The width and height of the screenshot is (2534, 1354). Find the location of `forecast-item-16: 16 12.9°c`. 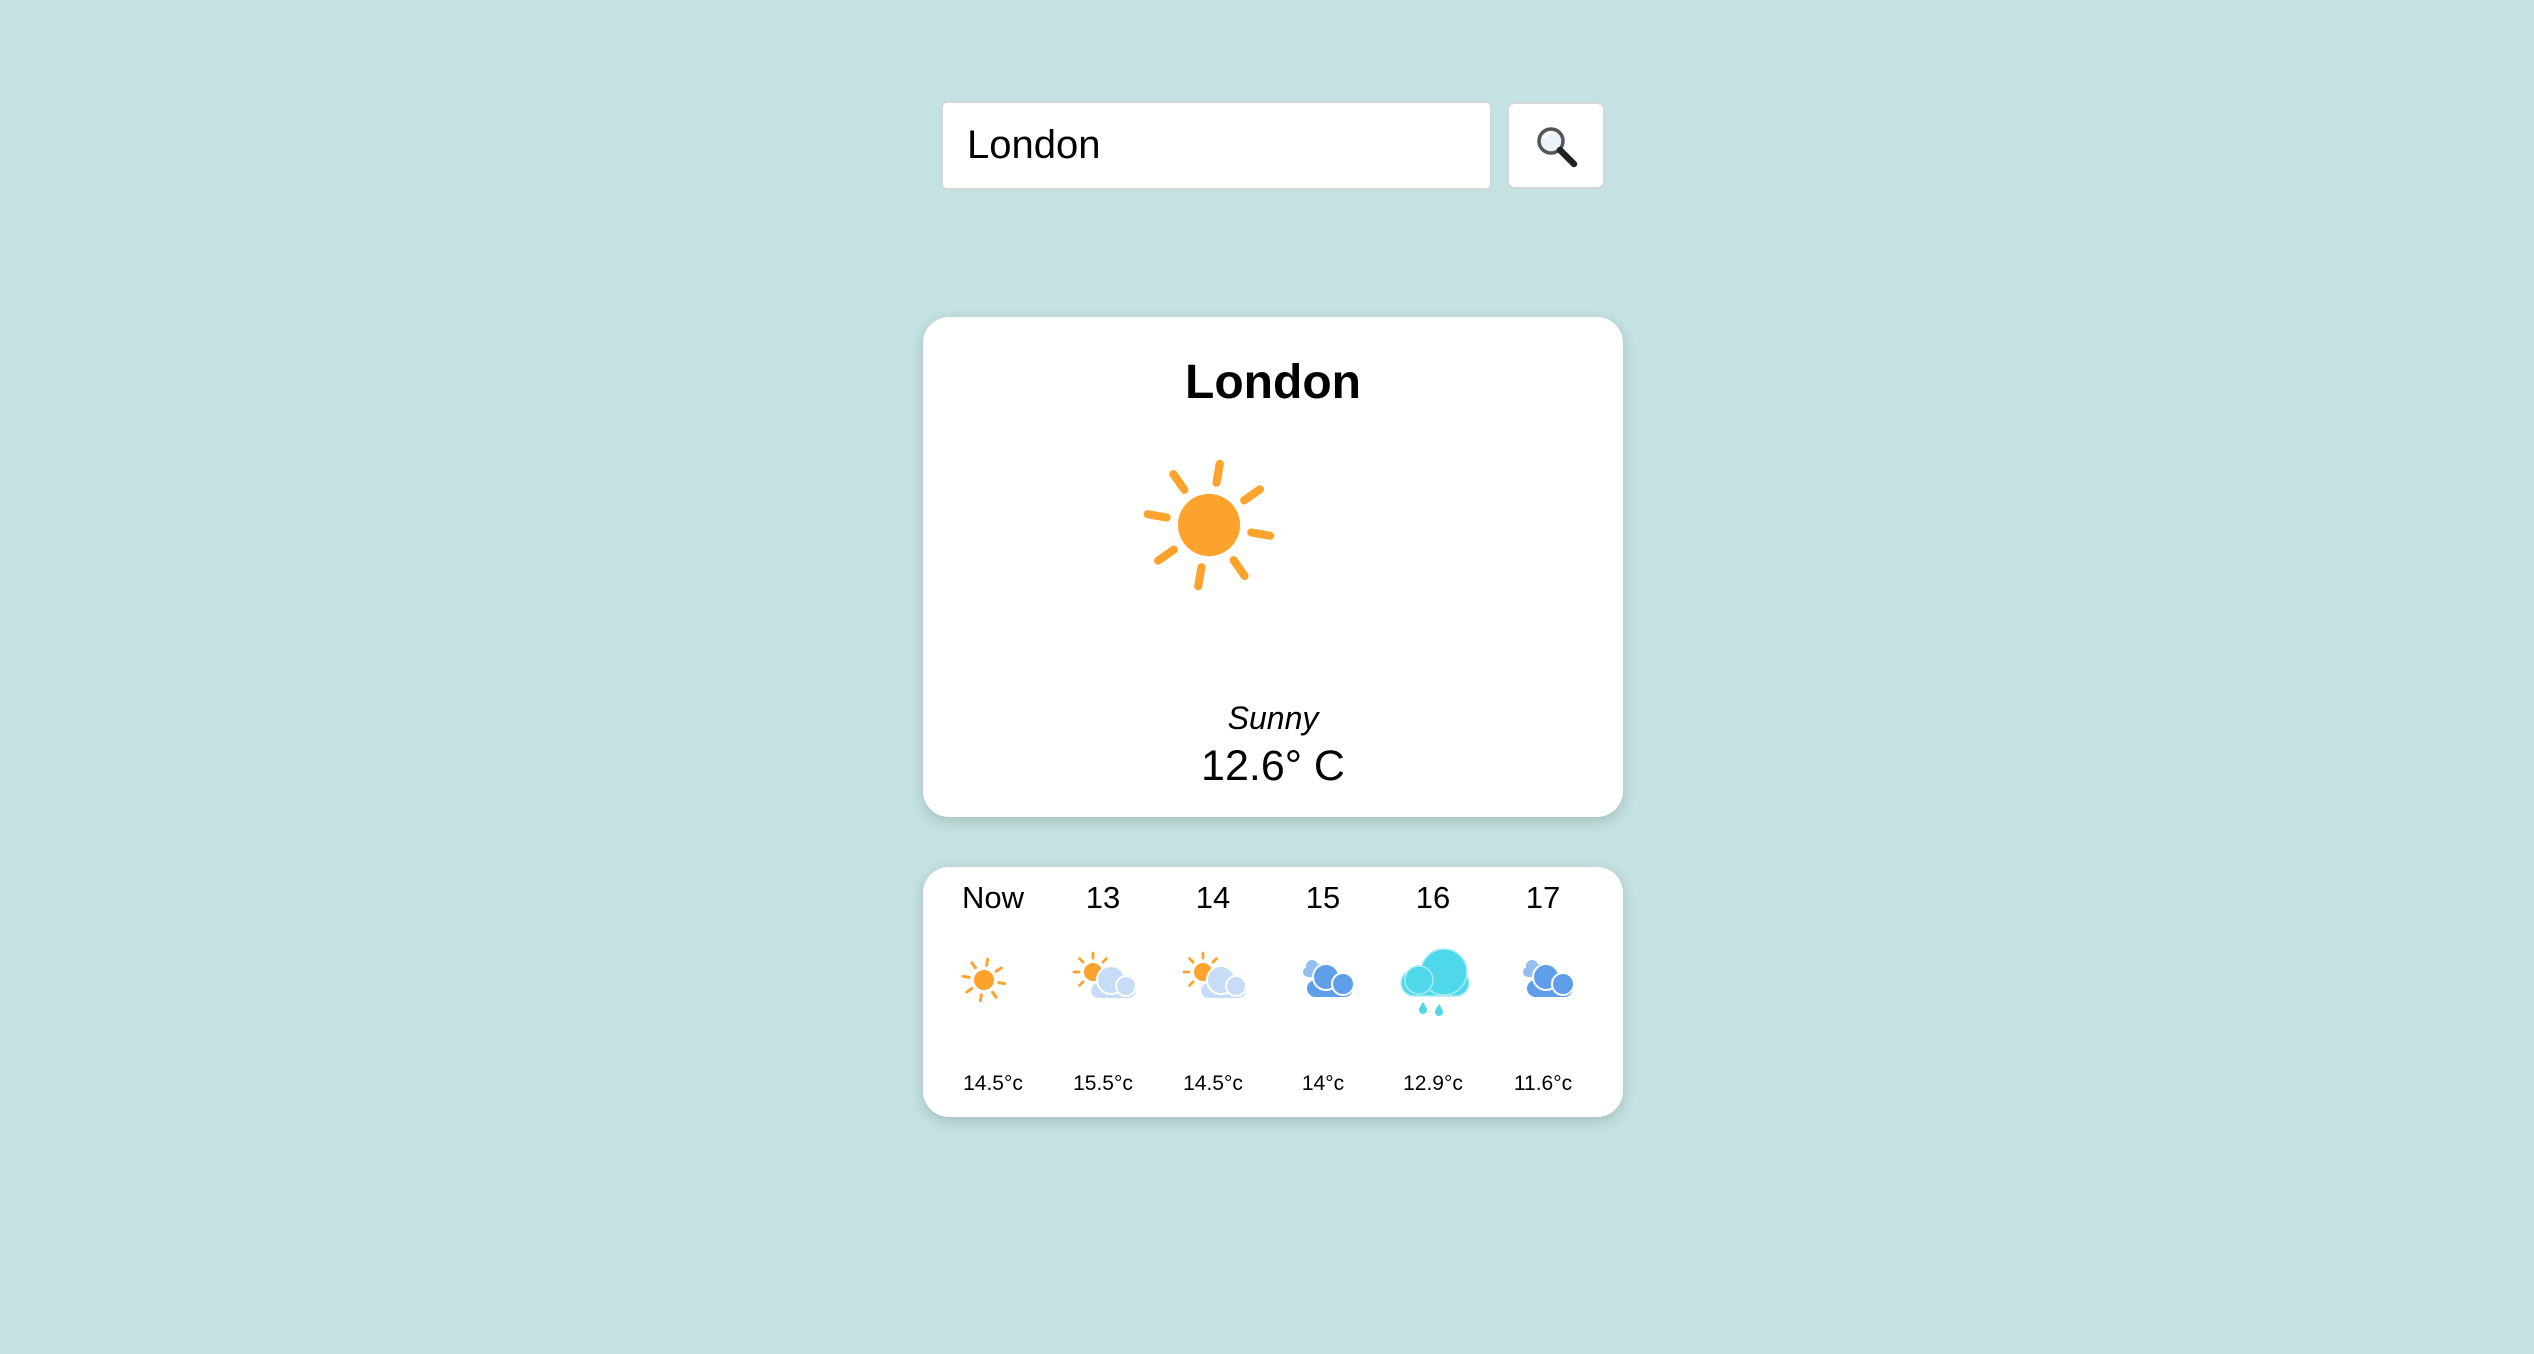

forecast-item-16: 16 12.9°c is located at coordinates (1433, 992).